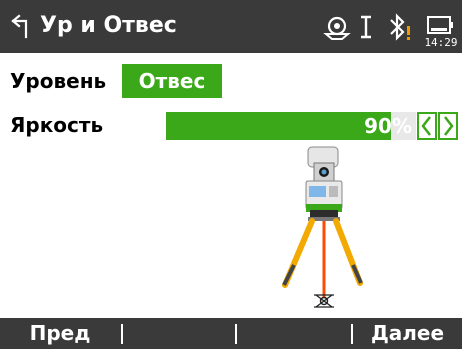  What do you see at coordinates (388, 126) in the screenshot?
I see `brightness-value: 90%` at bounding box center [388, 126].